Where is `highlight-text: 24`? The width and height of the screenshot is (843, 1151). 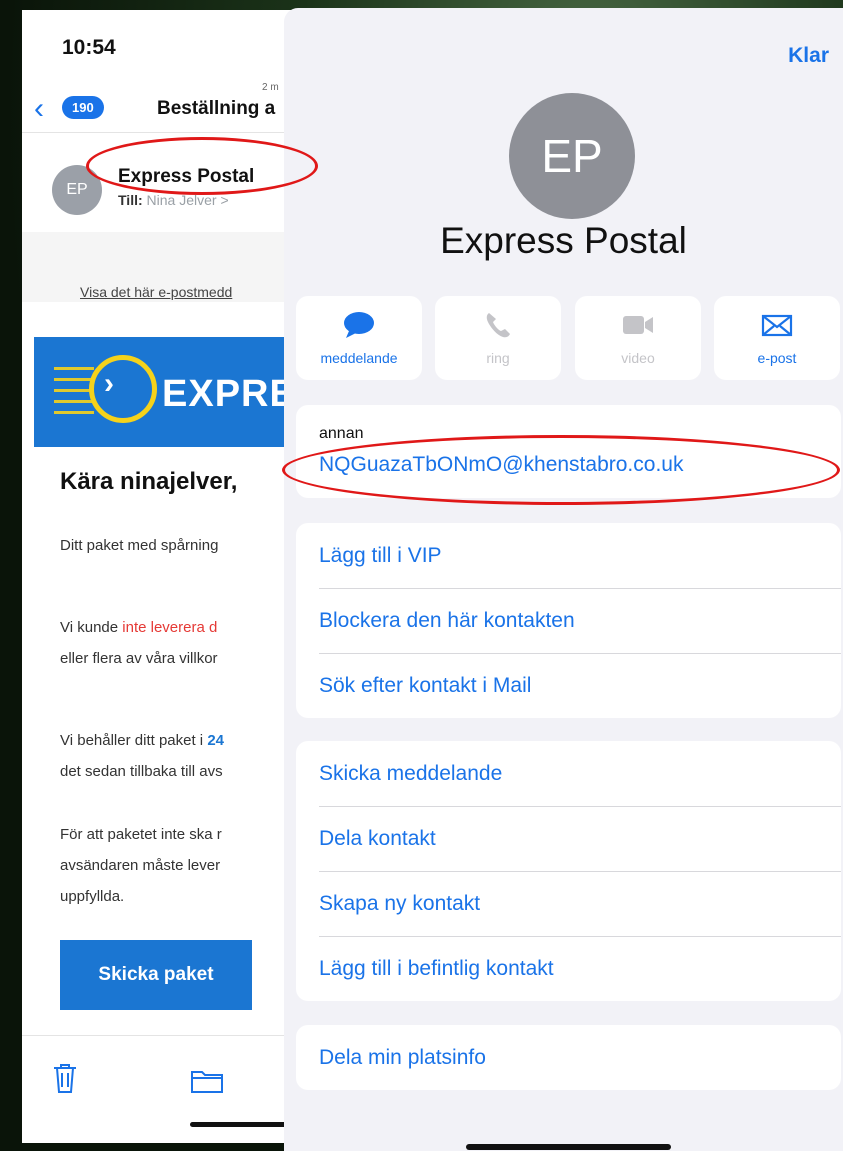 highlight-text: 24 is located at coordinates (215, 740).